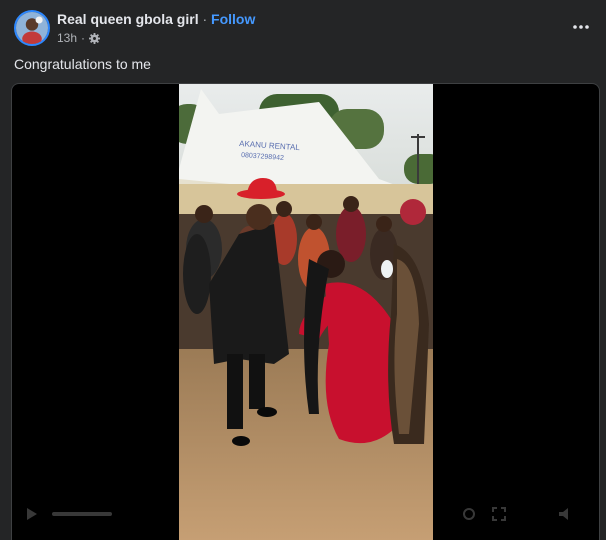 Image resolution: width=606 pixels, height=540 pixels. What do you see at coordinates (469, 514) in the screenshot?
I see `settings-icon` at bounding box center [469, 514].